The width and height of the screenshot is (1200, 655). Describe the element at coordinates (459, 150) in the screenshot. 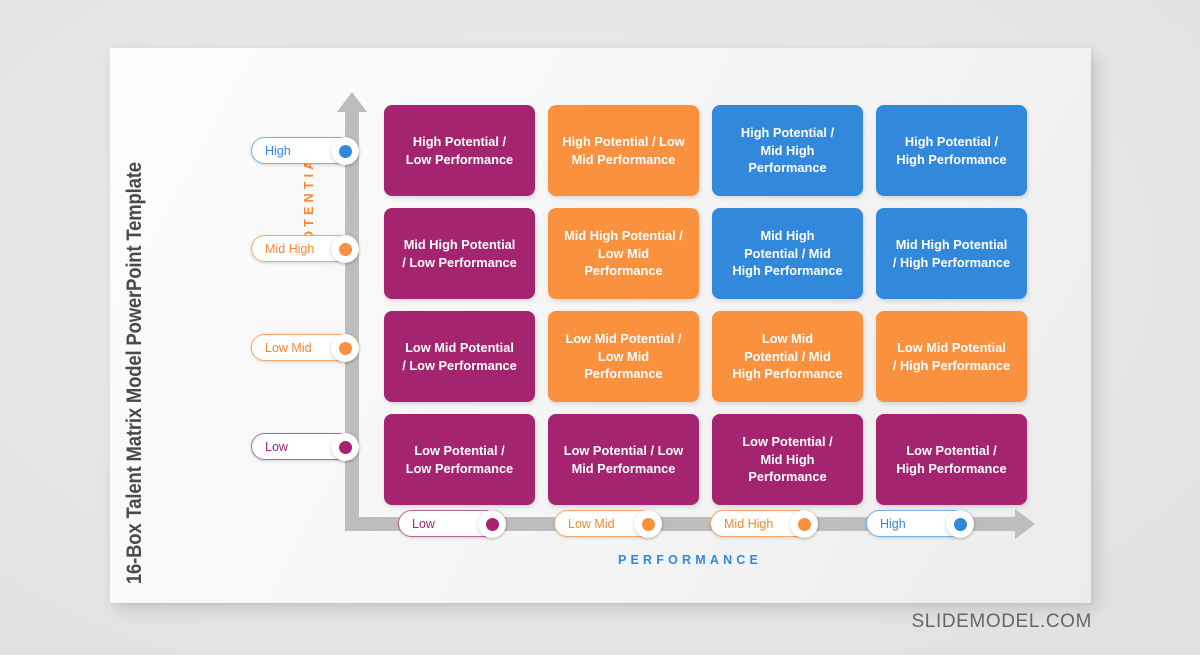

I see `matrix-cell: High Potential / Low Performance` at that location.